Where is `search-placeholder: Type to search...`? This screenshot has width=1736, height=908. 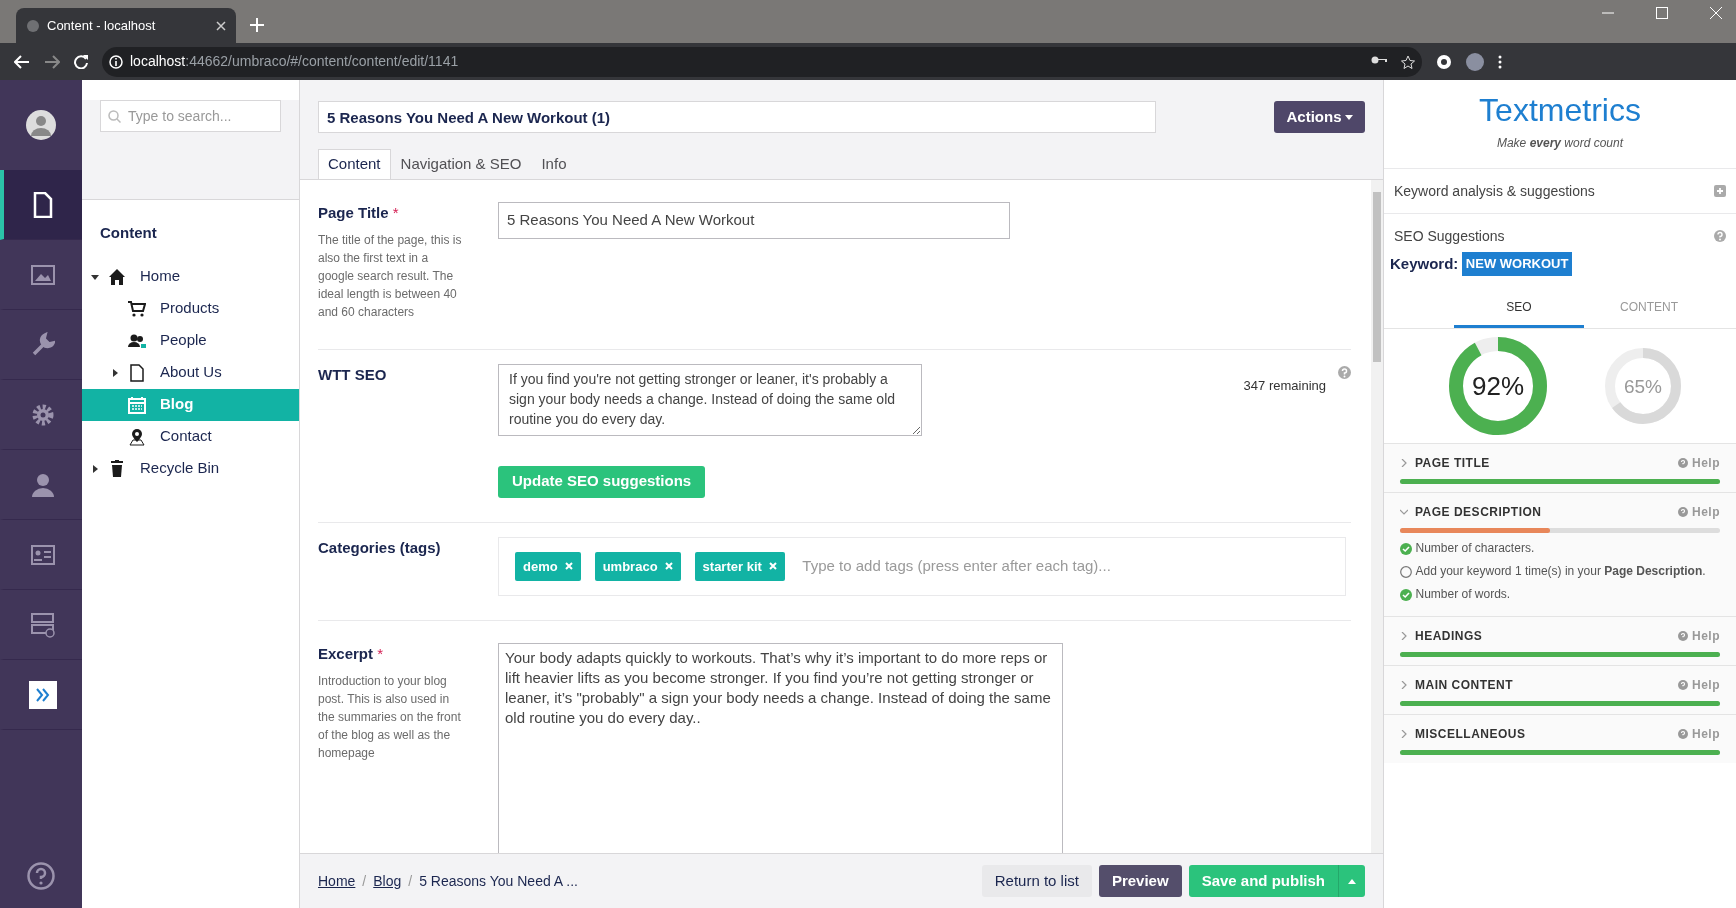
search-placeholder: Type to search... is located at coordinates (180, 116).